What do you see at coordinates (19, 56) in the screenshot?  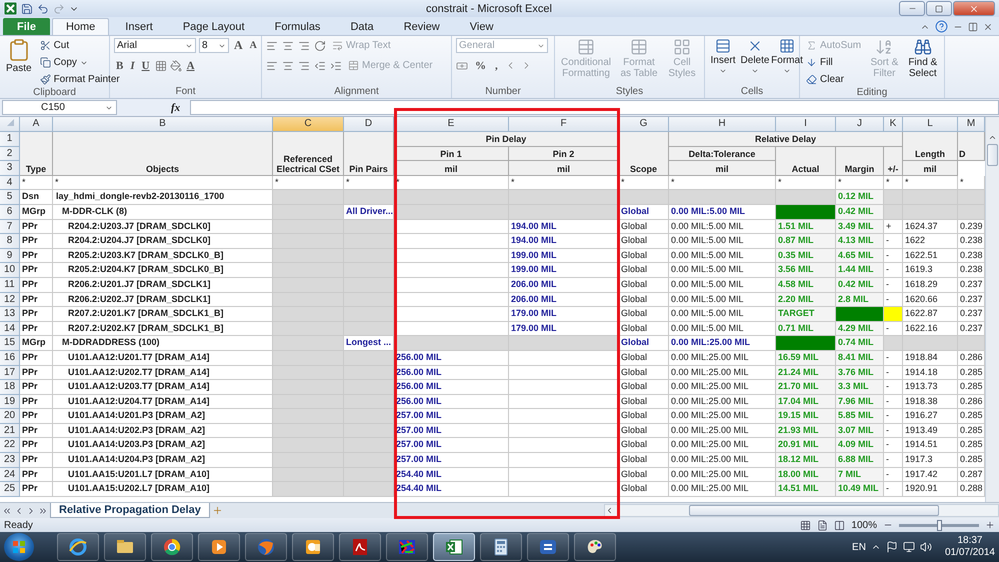 I see `paste-button: Paste` at bounding box center [19, 56].